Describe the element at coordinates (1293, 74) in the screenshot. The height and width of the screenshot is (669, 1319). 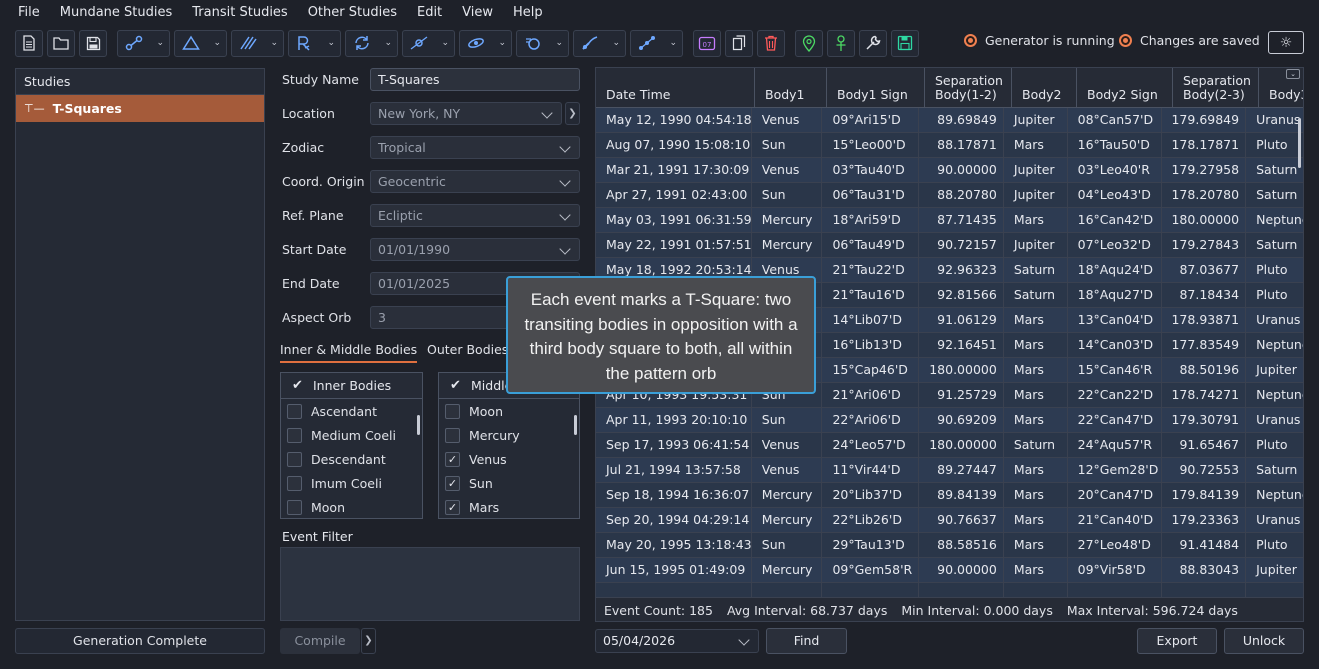
I see `column-menu-icon: ⌄` at that location.